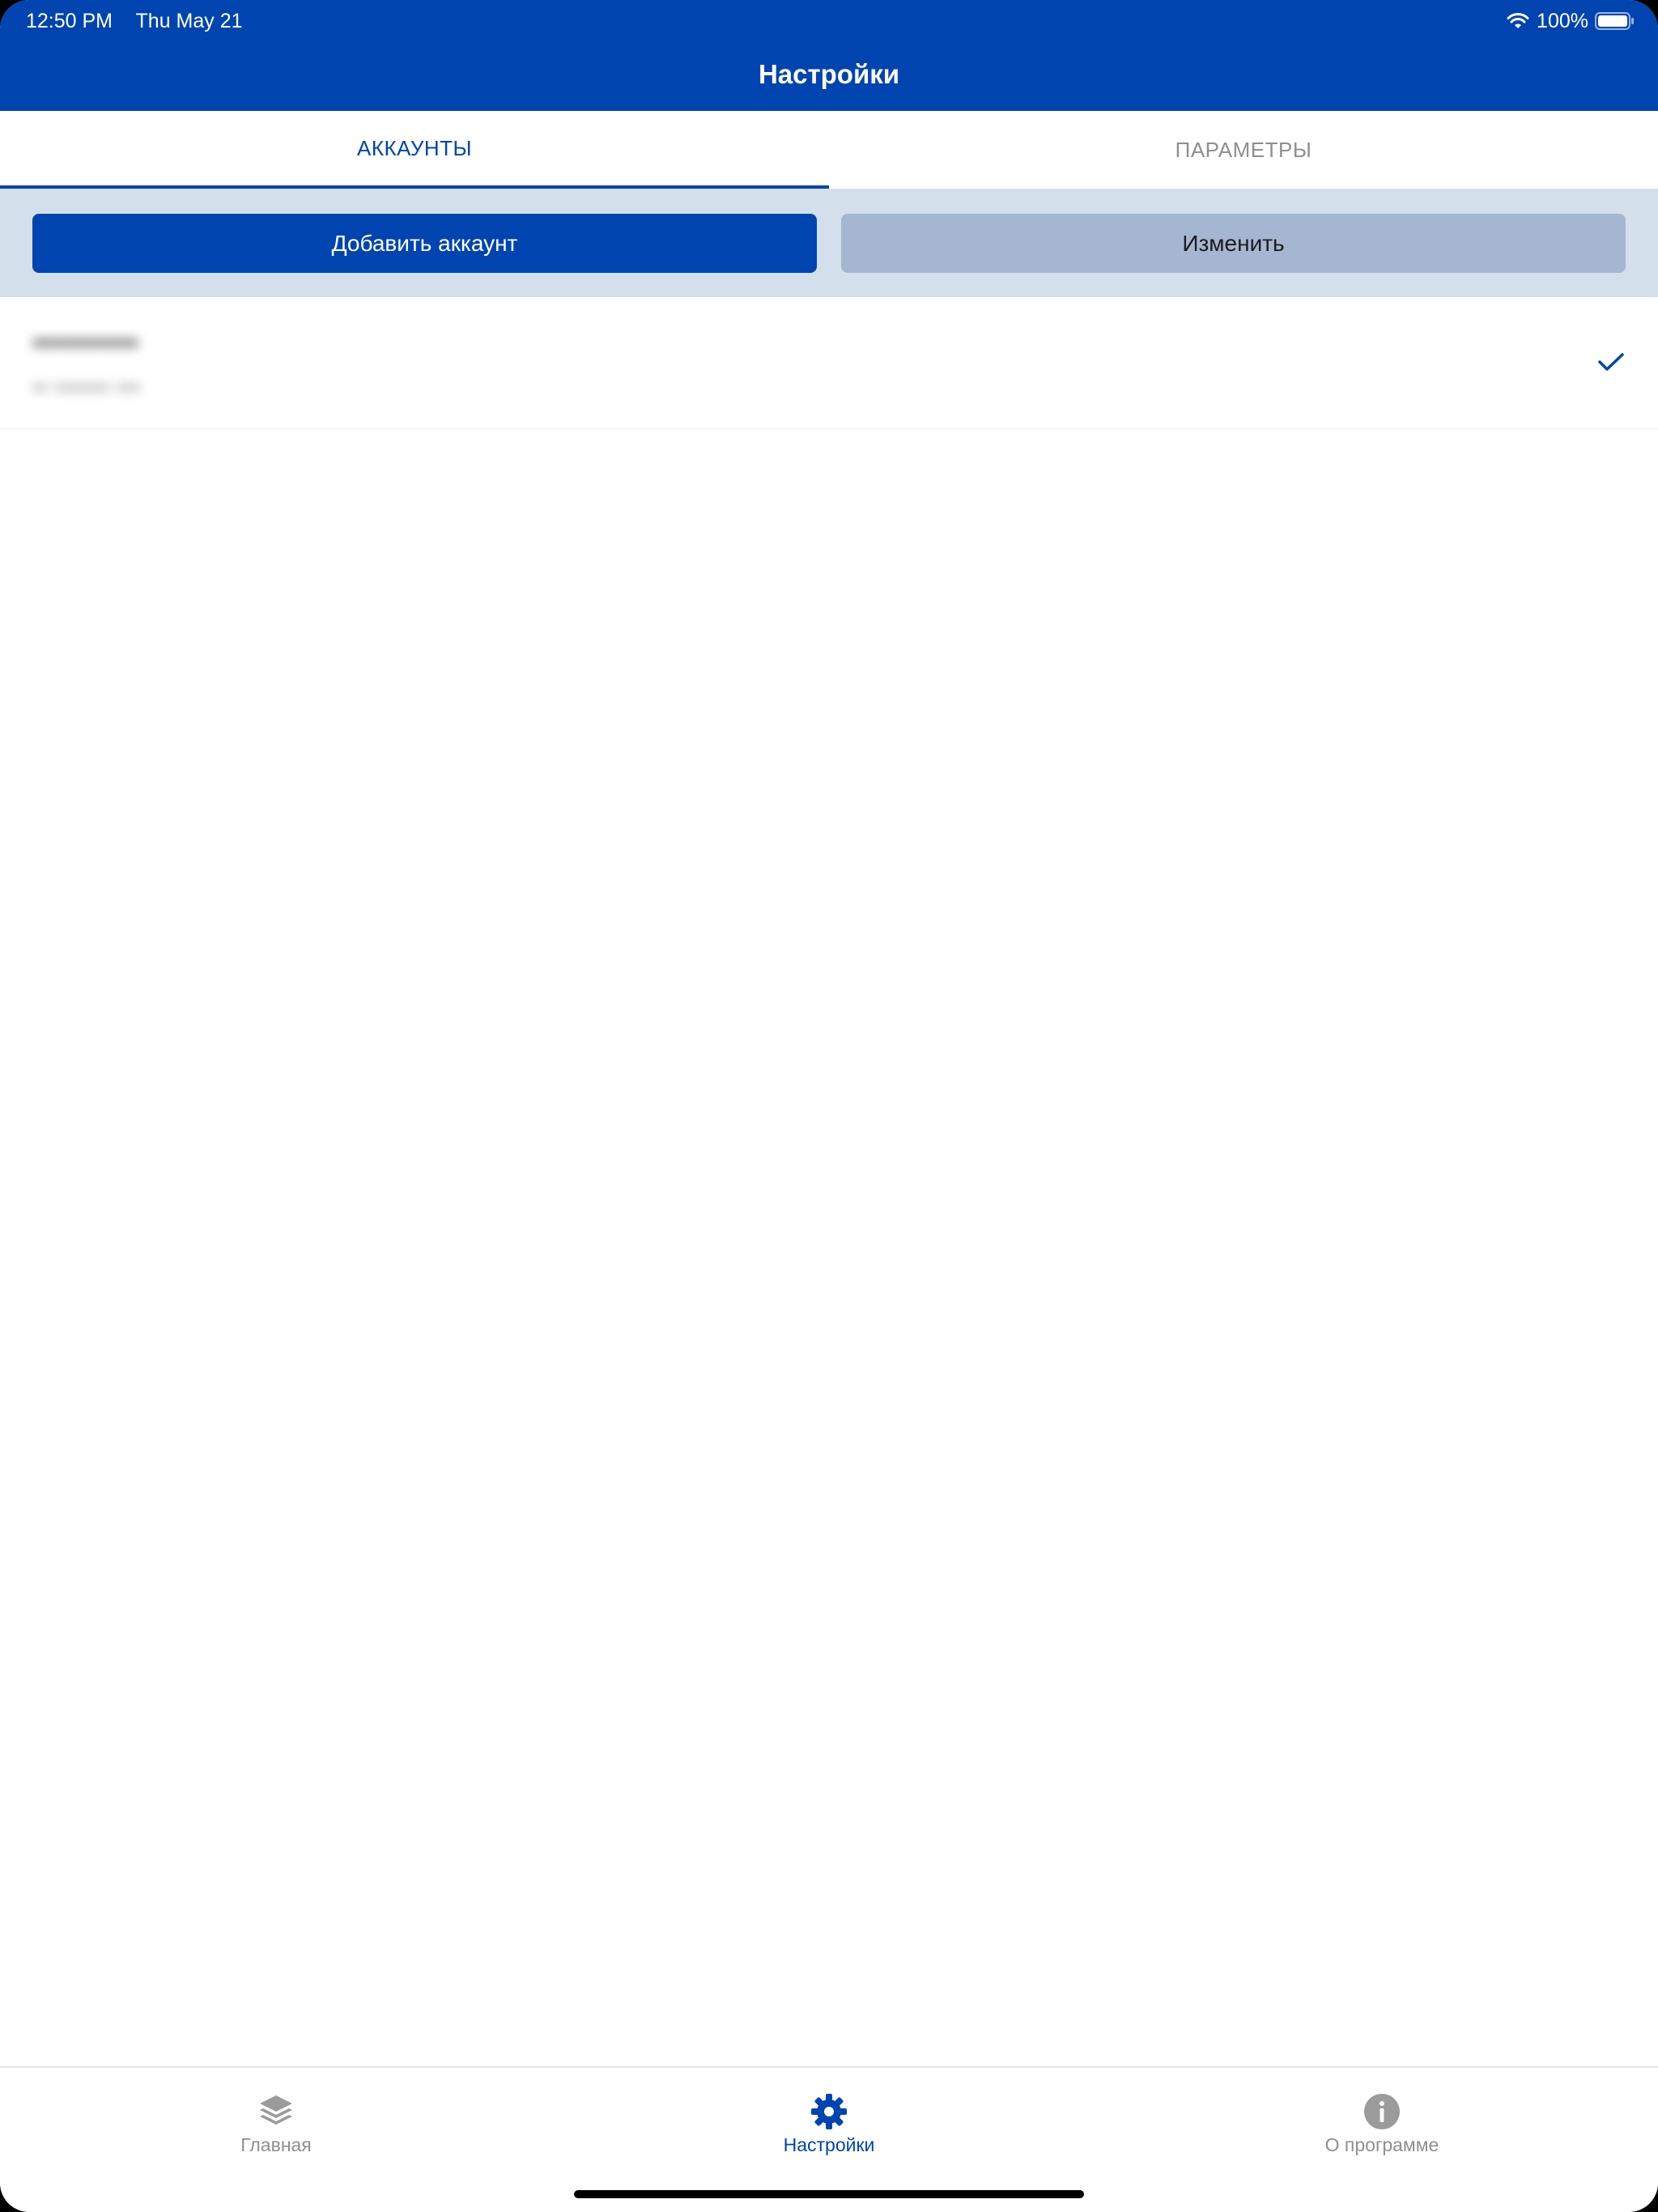  Describe the element at coordinates (829, 243) in the screenshot. I see `accounts-toolbar: Добавить аккаунт Изменить` at that location.